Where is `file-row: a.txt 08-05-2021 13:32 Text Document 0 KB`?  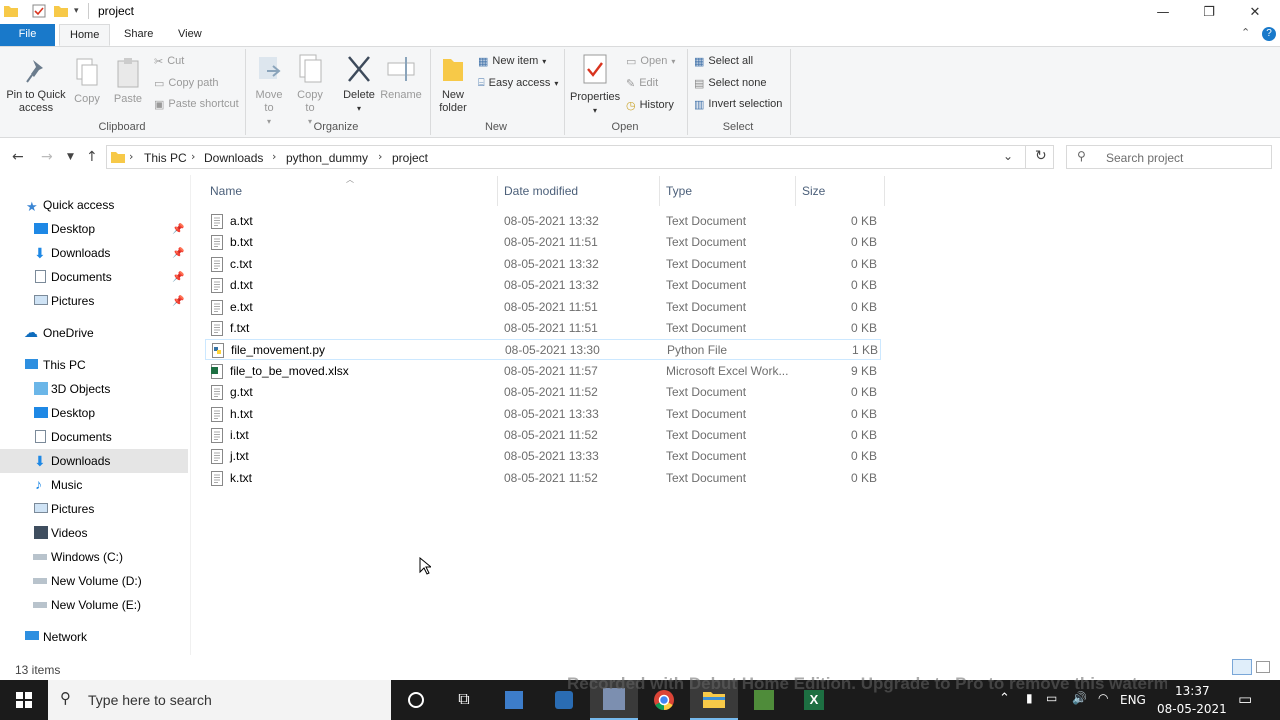
file-row: a.txt 08-05-2021 13:32 Text Document 0 KB is located at coordinates (543, 221).